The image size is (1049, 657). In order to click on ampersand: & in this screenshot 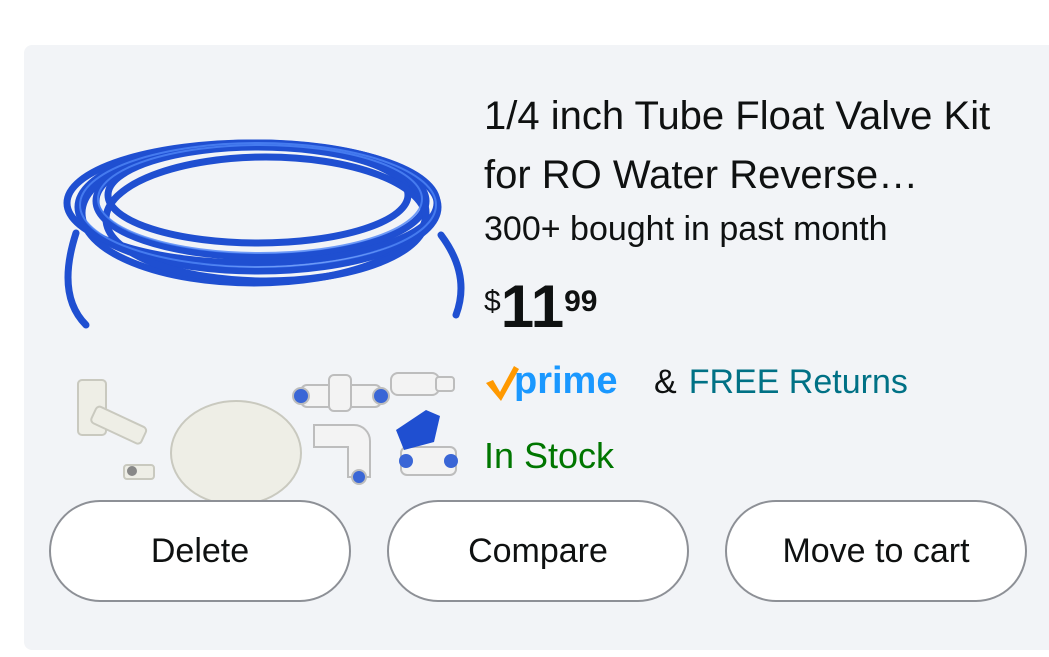, I will do `click(665, 381)`.